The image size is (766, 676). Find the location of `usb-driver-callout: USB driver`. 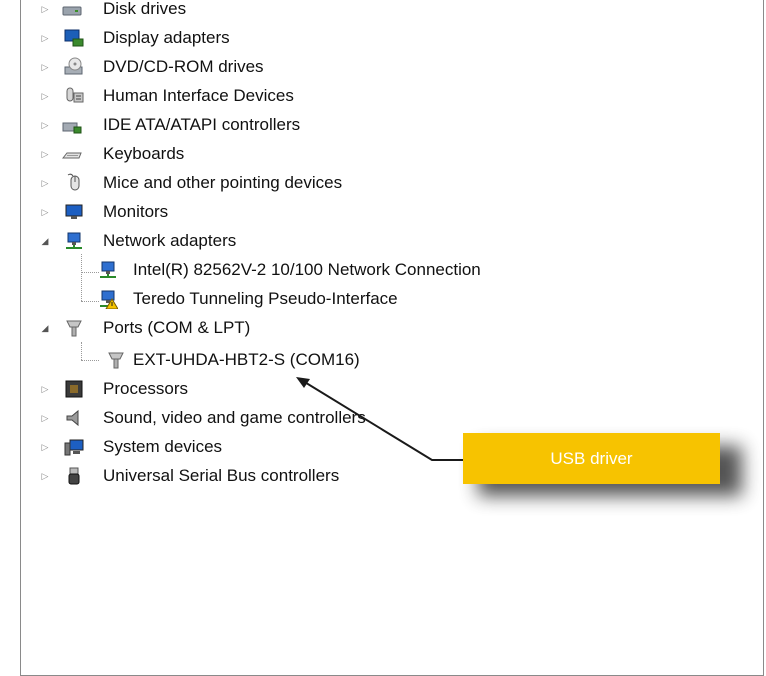

usb-driver-callout: USB driver is located at coordinates (591, 458).